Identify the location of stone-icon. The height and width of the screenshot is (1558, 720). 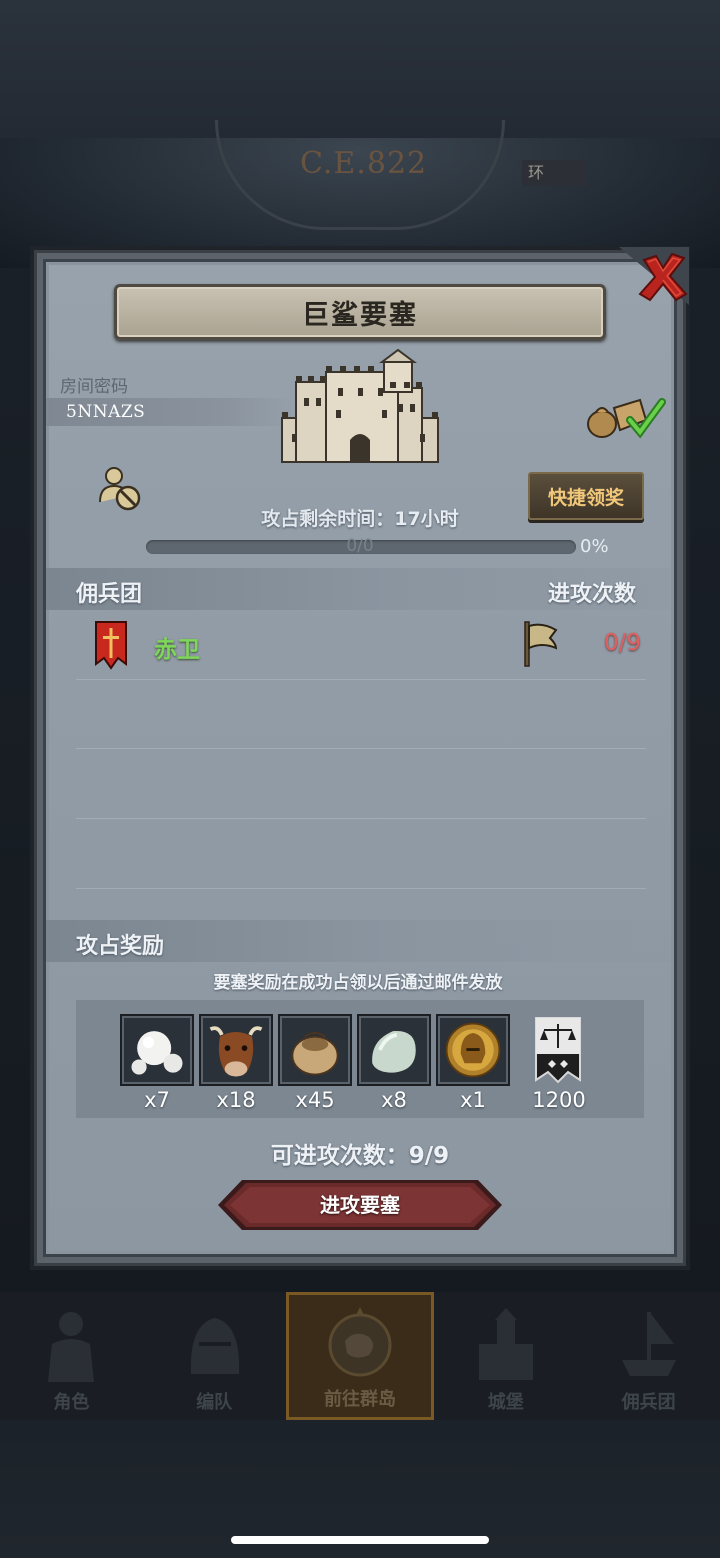
(394, 1051).